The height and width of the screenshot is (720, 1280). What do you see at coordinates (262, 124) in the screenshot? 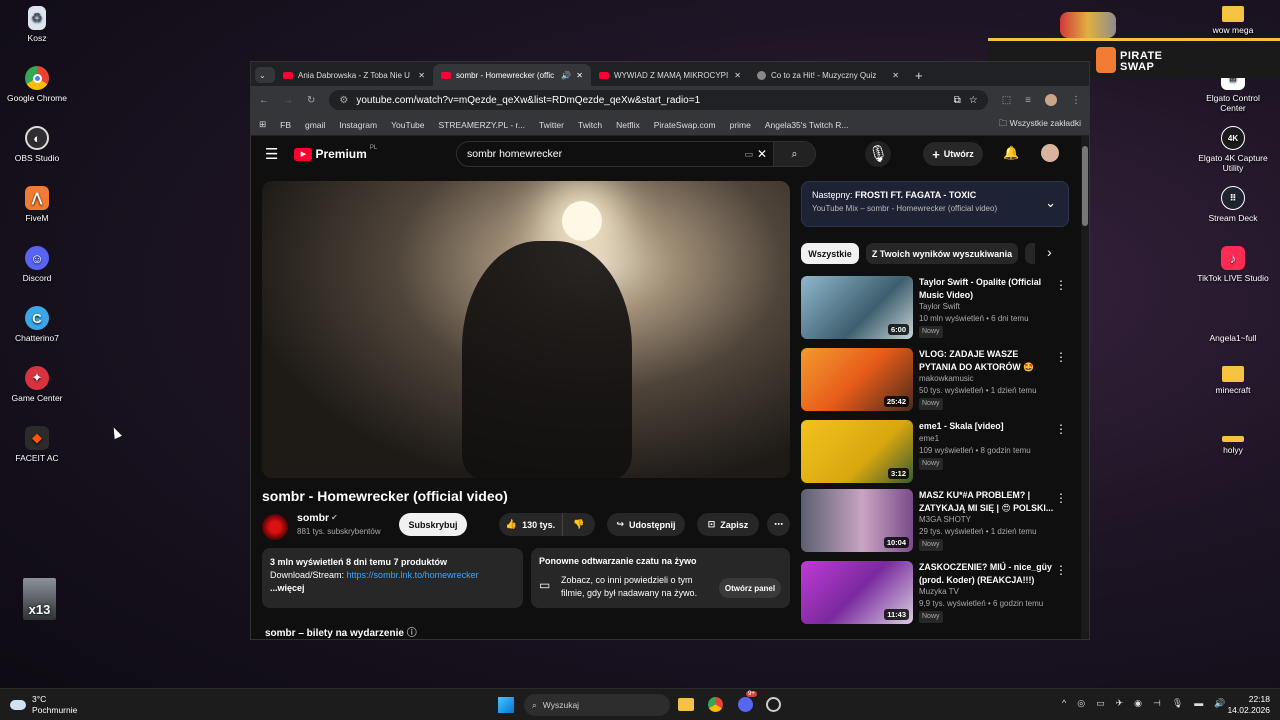
I see `apps-grid-icon: ⊞` at bounding box center [262, 124].